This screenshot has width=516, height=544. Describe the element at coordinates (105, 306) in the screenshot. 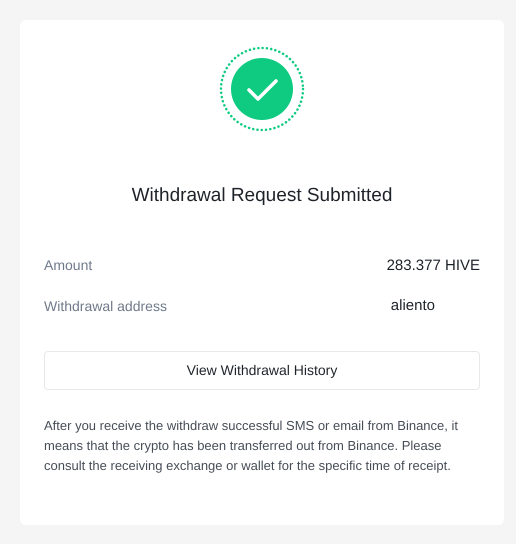

I see `detail-label: Withdrawal address` at that location.